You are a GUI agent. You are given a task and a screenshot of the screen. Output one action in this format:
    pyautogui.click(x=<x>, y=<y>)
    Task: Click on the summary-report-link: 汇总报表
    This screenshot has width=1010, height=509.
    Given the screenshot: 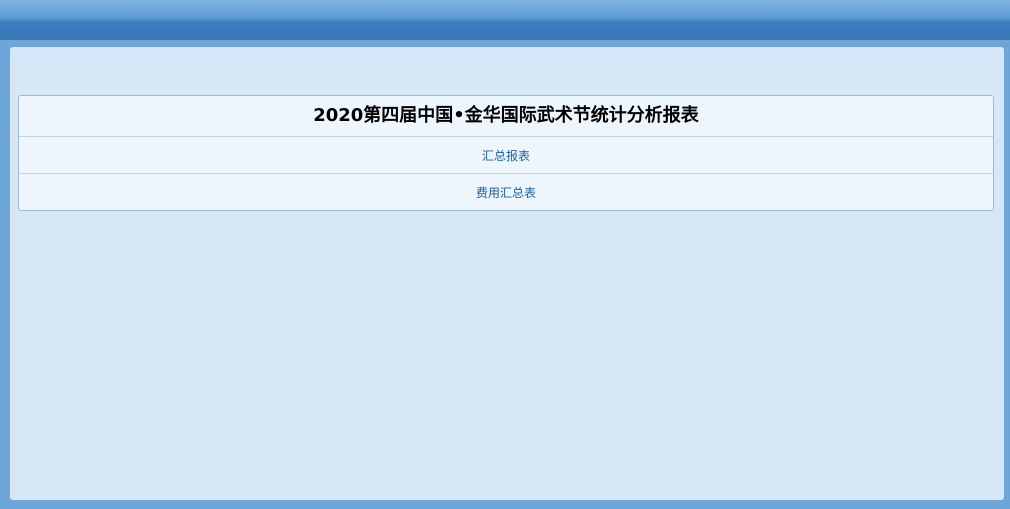 What is the action you would take?
    pyautogui.click(x=506, y=156)
    